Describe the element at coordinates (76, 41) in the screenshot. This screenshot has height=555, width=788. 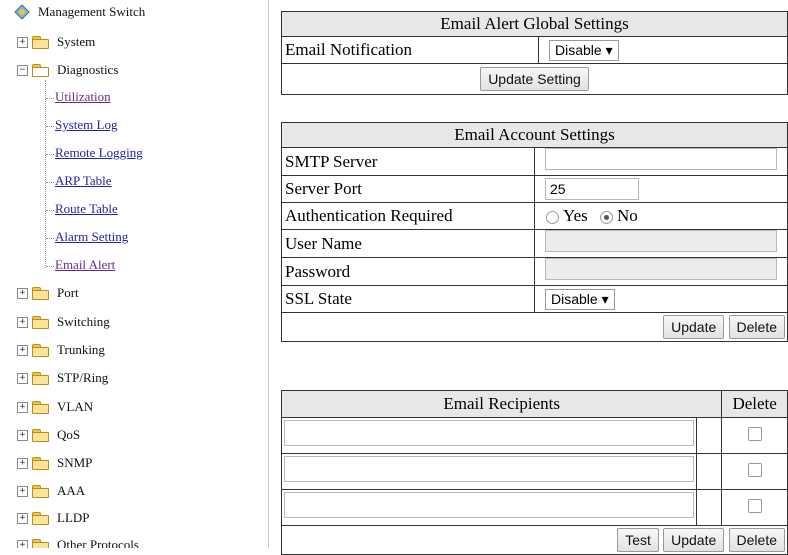
I see `tree-item-label: System` at that location.